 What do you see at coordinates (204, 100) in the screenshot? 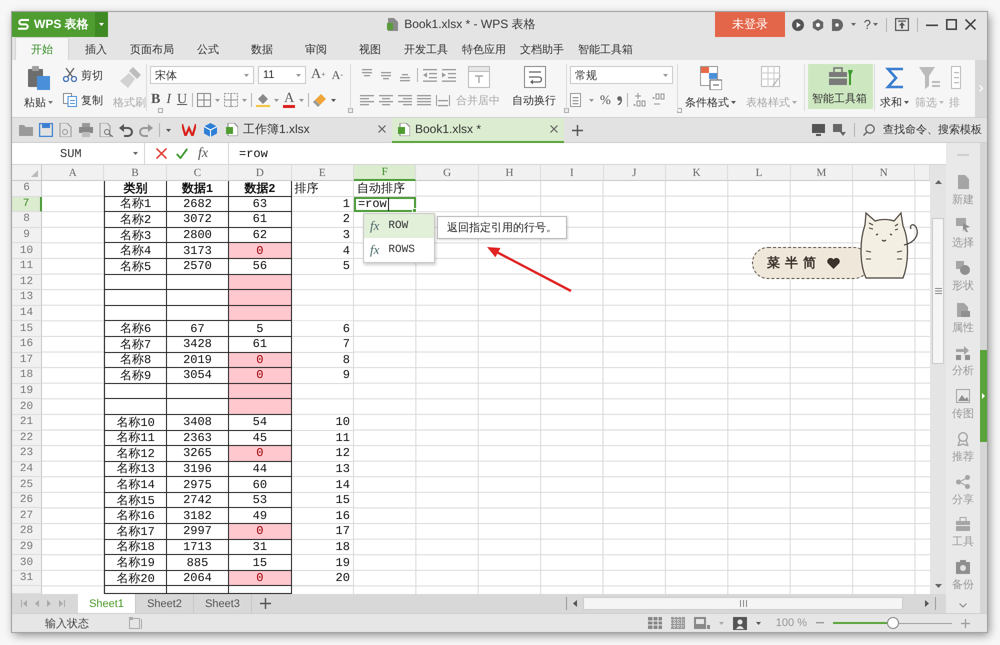
I see `table-border-icon` at bounding box center [204, 100].